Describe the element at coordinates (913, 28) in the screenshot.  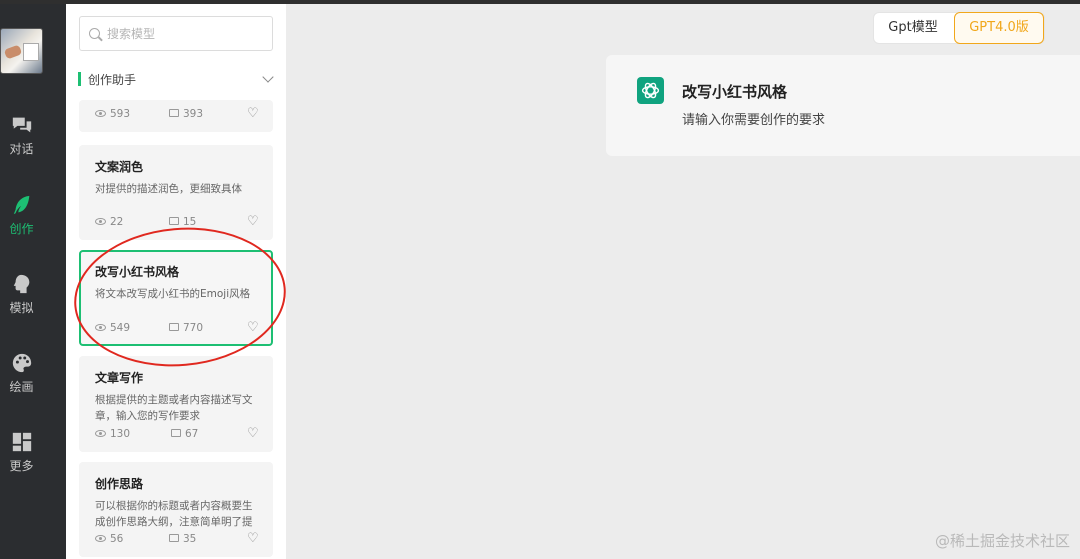
I see `model-option-gpt: Gpt模型` at that location.